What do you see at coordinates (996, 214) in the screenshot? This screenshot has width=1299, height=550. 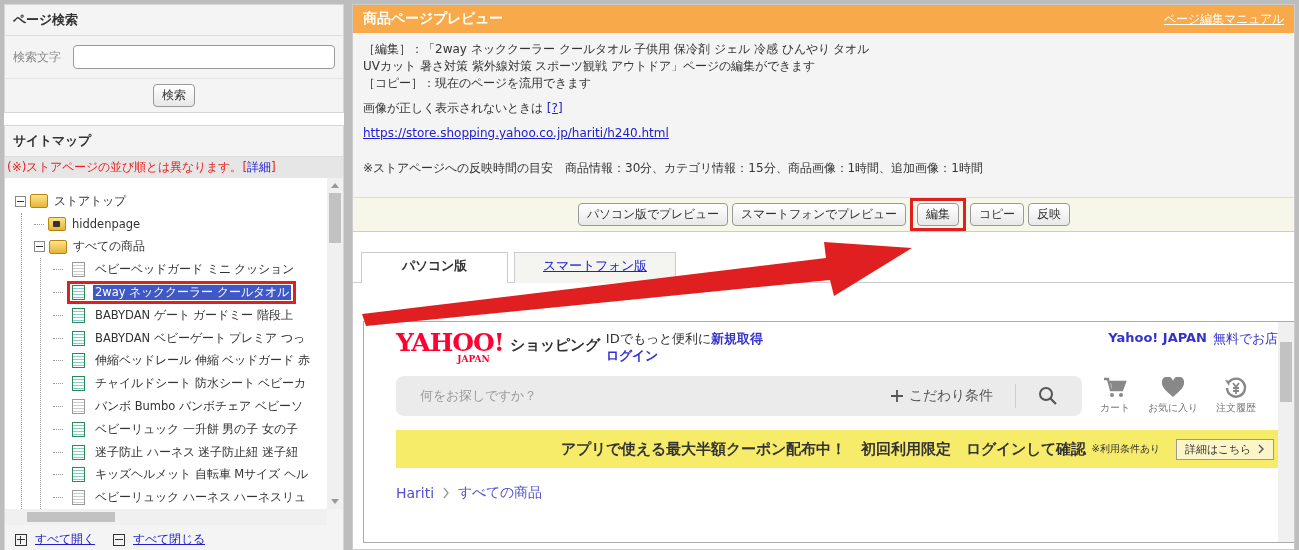 I see `toolbar-button: コピー` at bounding box center [996, 214].